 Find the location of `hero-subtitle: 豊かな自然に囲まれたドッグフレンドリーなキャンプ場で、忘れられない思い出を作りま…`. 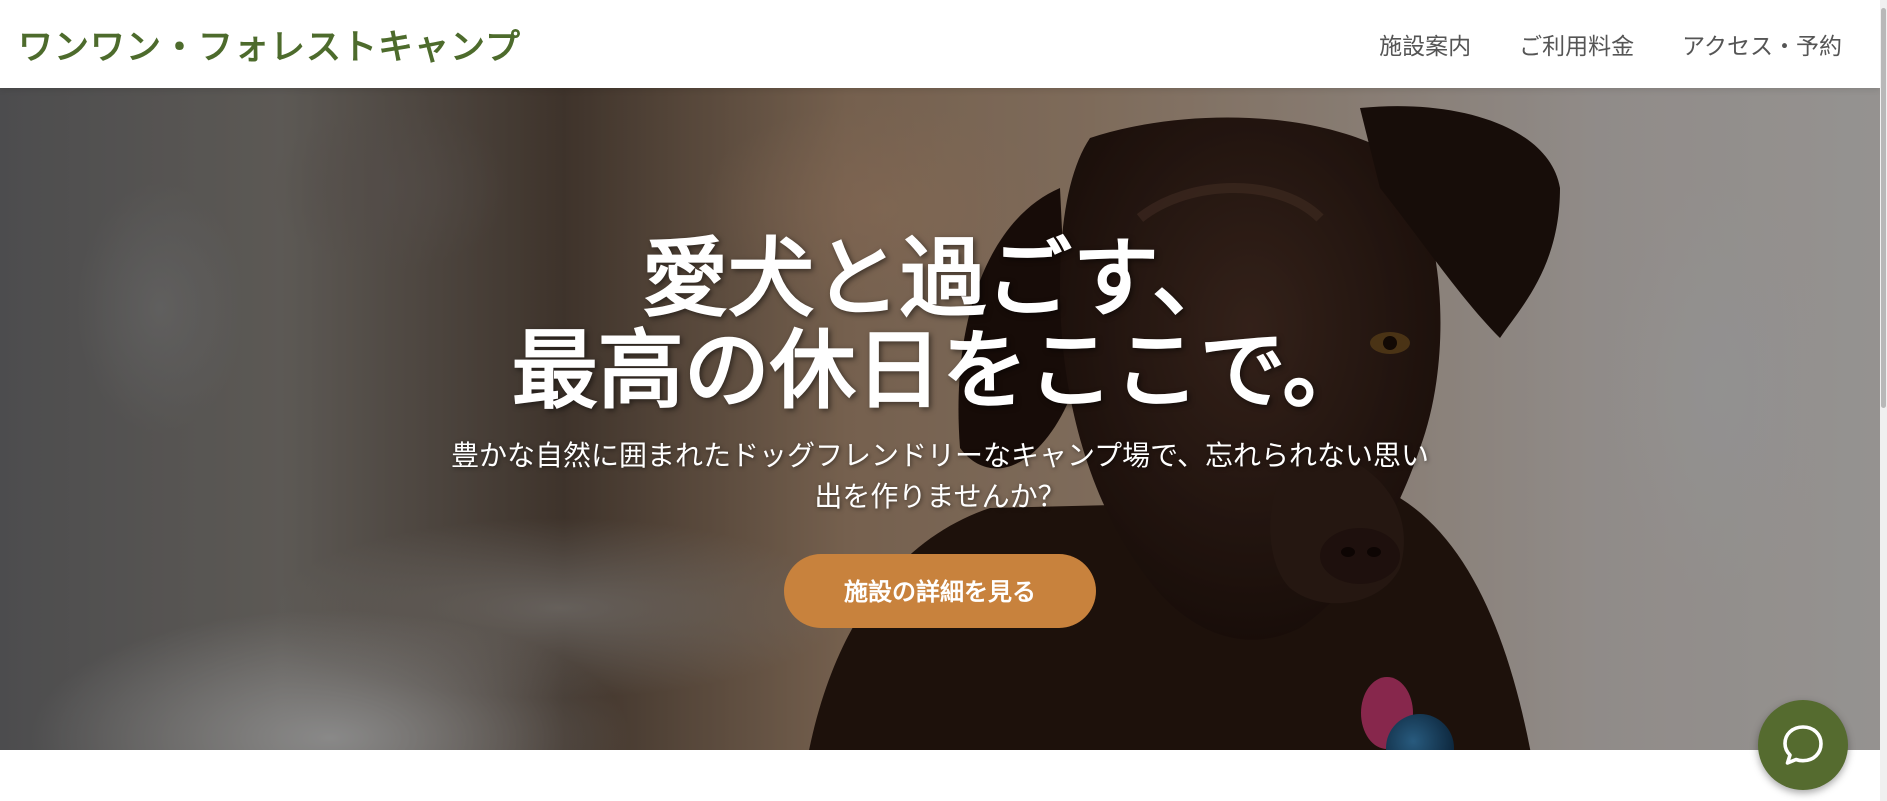

hero-subtitle: 豊かな自然に囲まれたドッグフレンドリーなキャンプ場で、忘れられない思い出を作りま… is located at coordinates (940, 476).